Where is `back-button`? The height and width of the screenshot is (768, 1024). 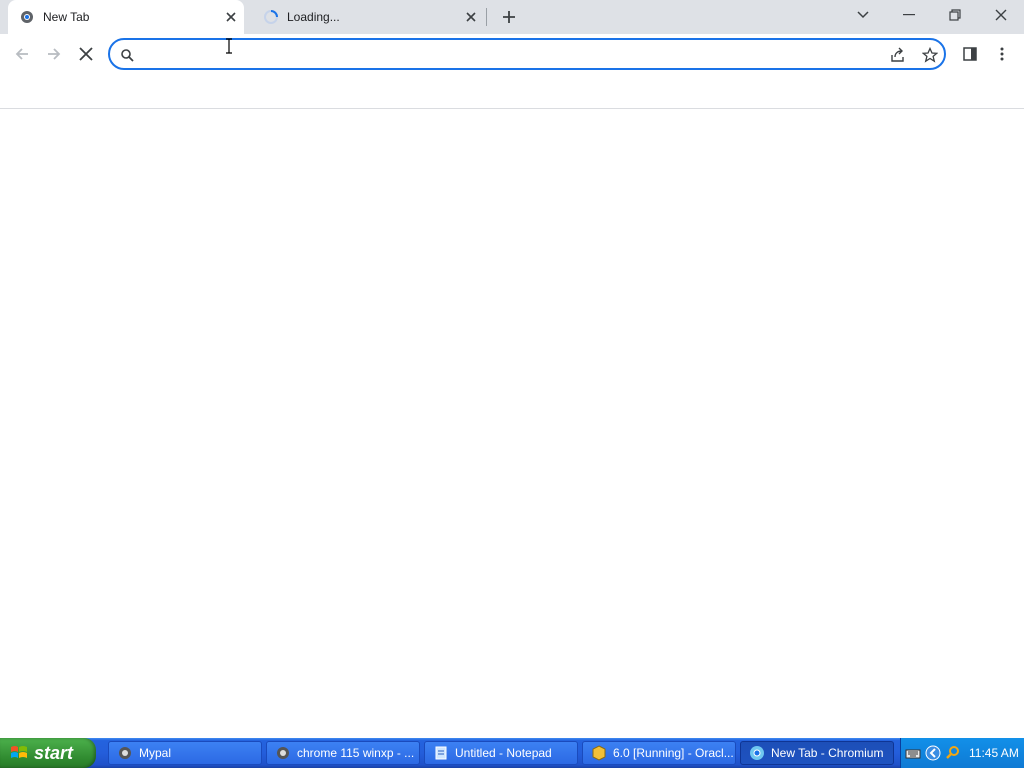 back-button is located at coordinates (22, 54).